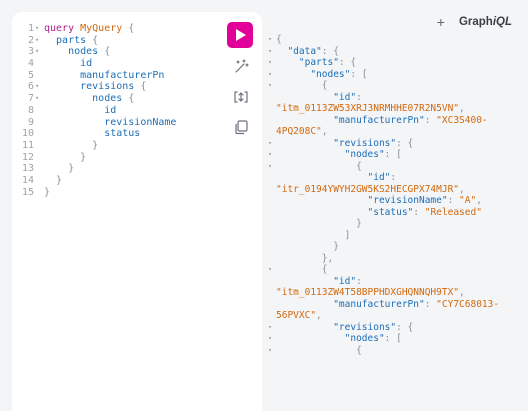 This screenshot has height=411, width=528. Describe the element at coordinates (65, 40) in the screenshot. I see `code-token: parts` at that location.